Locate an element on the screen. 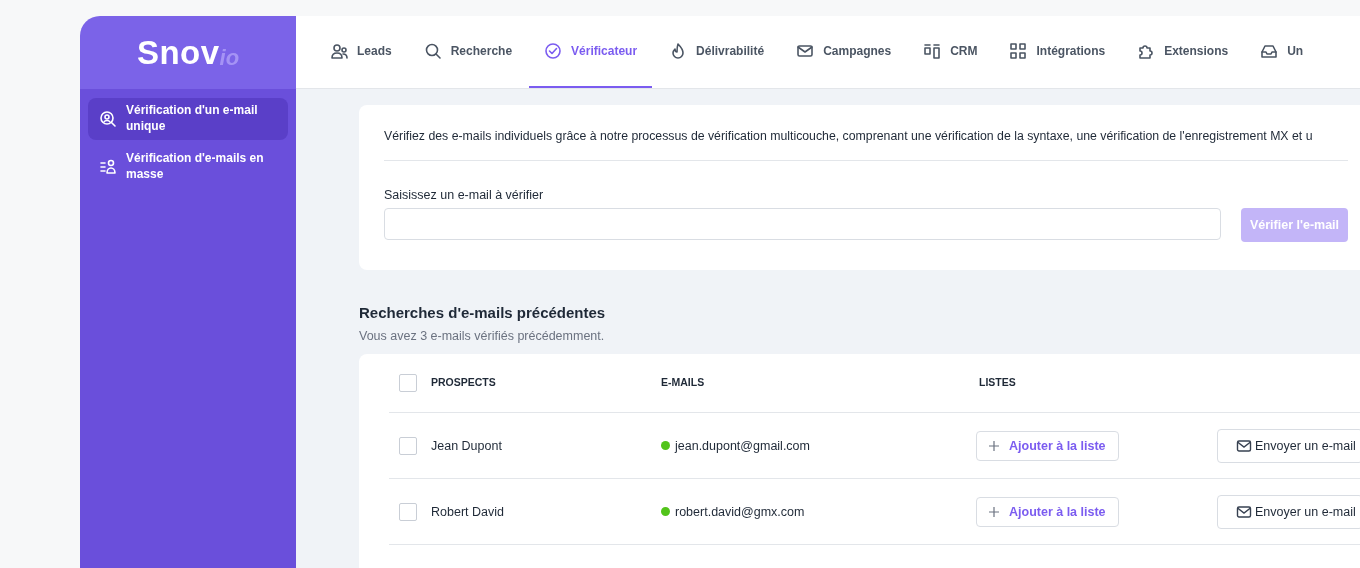 The height and width of the screenshot is (568, 1360). nav-tab: Campagnes is located at coordinates (844, 52).